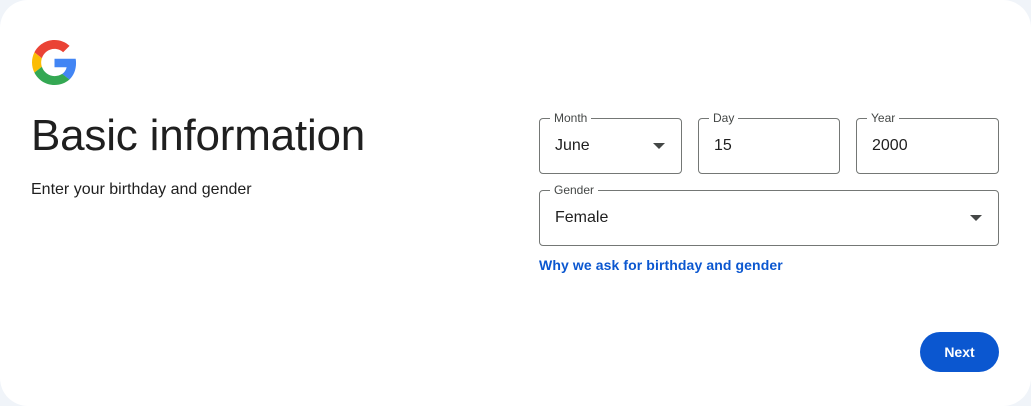  What do you see at coordinates (723, 145) in the screenshot?
I see `day-value: 15` at bounding box center [723, 145].